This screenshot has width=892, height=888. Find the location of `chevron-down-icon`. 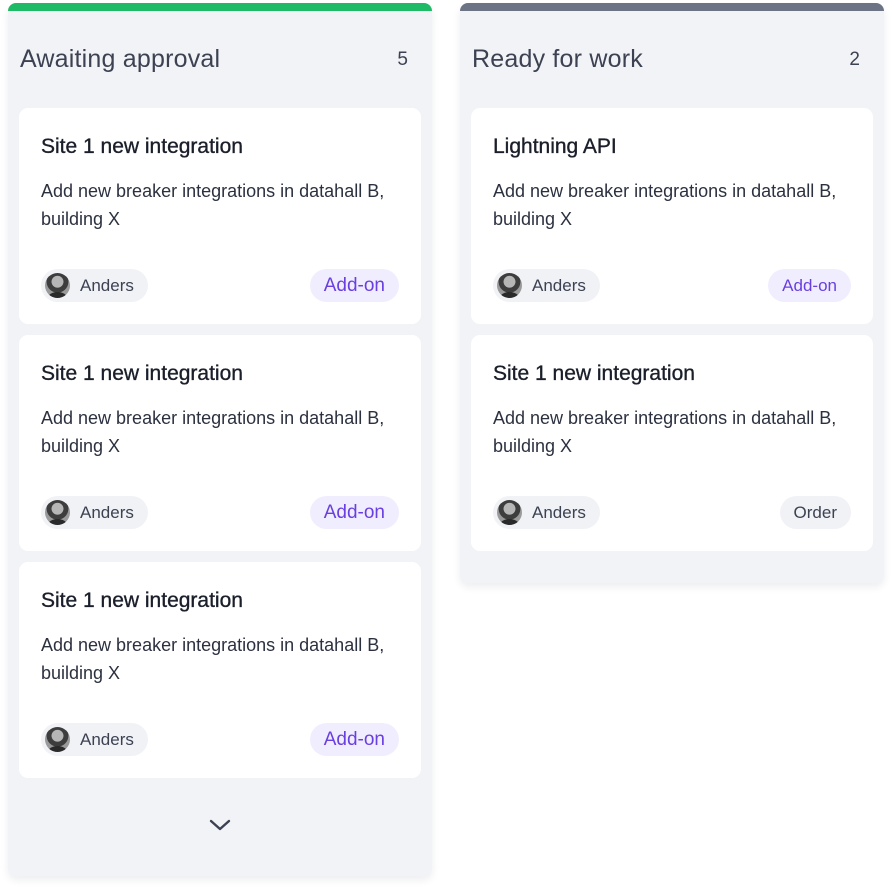

chevron-down-icon is located at coordinates (220, 825).